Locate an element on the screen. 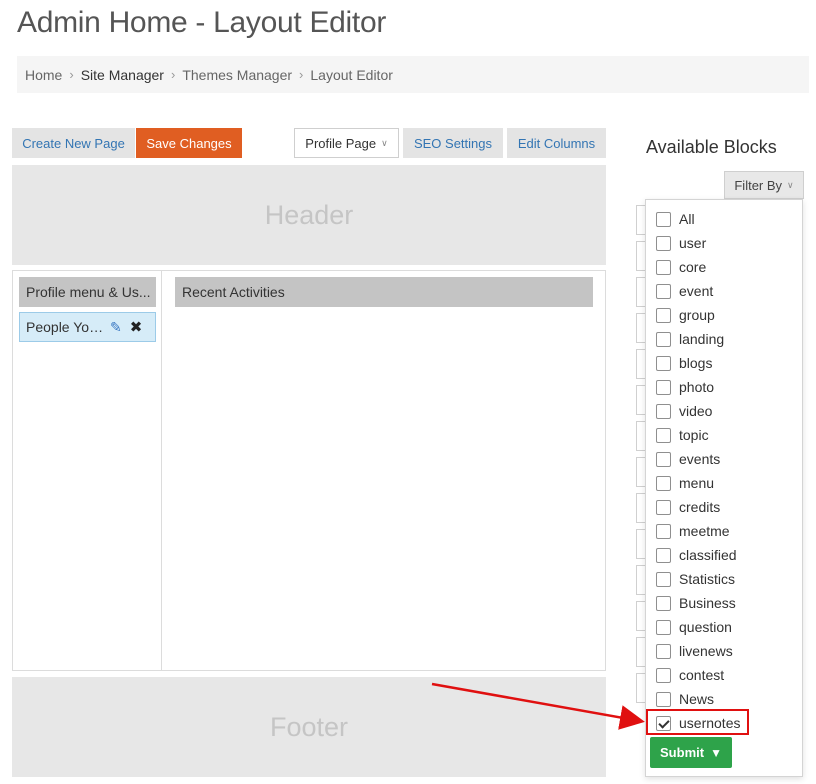 This screenshot has width=816, height=784. breadcrumb-themes-manager: Themes Manager is located at coordinates (237, 75).